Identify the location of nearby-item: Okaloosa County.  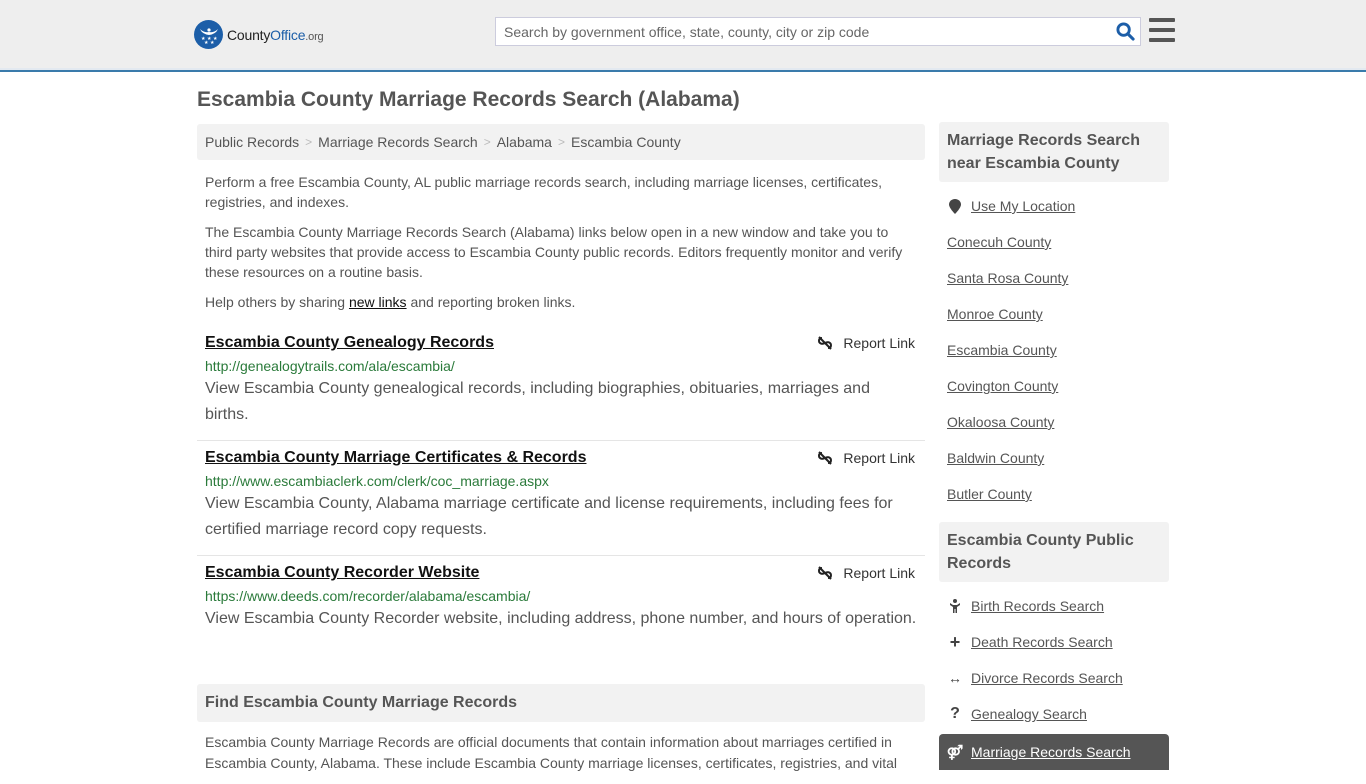
(1054, 422).